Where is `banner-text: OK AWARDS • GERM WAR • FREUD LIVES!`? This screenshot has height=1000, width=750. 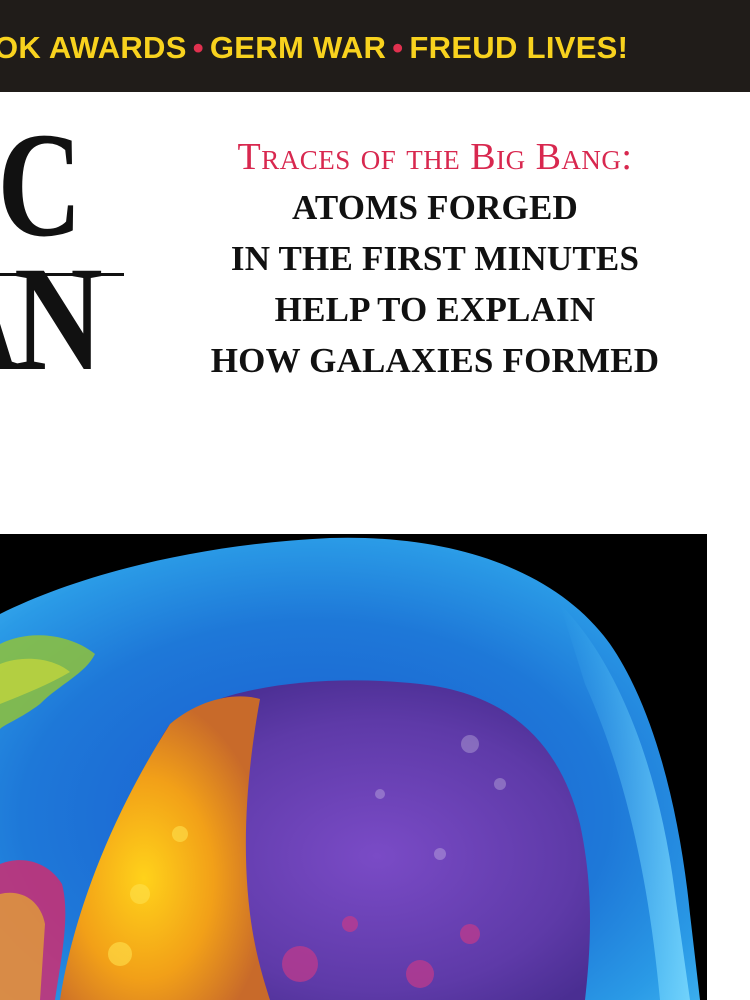 banner-text: OK AWARDS • GERM WAR • FREUD LIVES! is located at coordinates (314, 48).